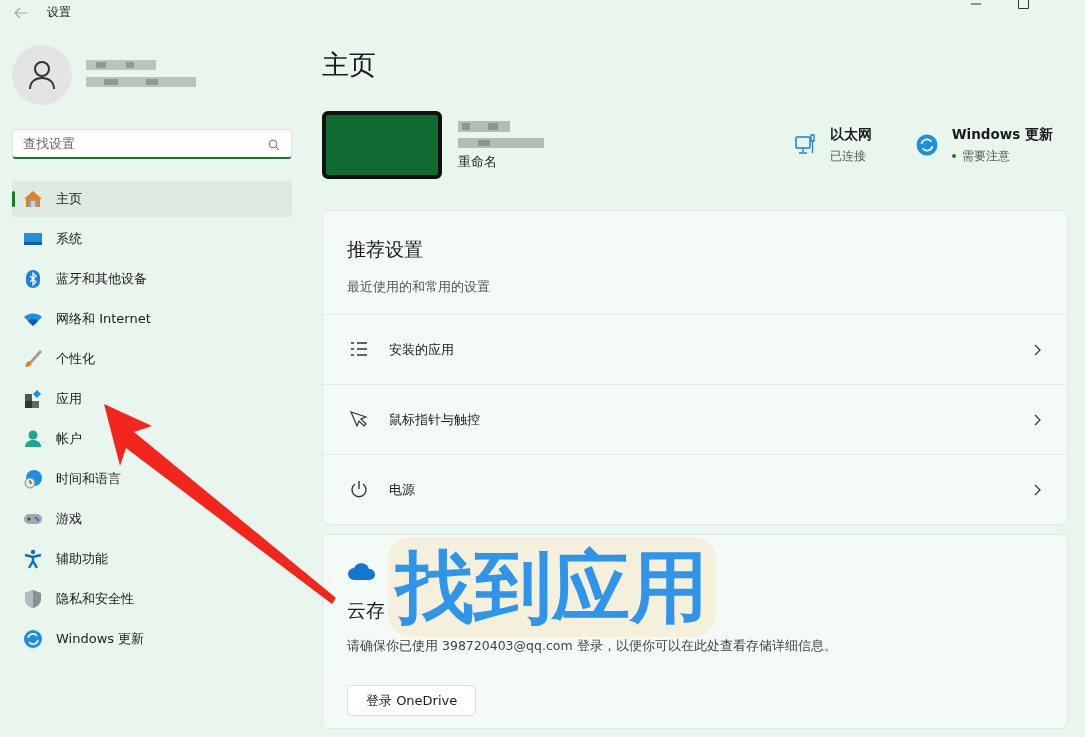  What do you see at coordinates (152, 439) in the screenshot?
I see `nav-item: 帐户` at bounding box center [152, 439].